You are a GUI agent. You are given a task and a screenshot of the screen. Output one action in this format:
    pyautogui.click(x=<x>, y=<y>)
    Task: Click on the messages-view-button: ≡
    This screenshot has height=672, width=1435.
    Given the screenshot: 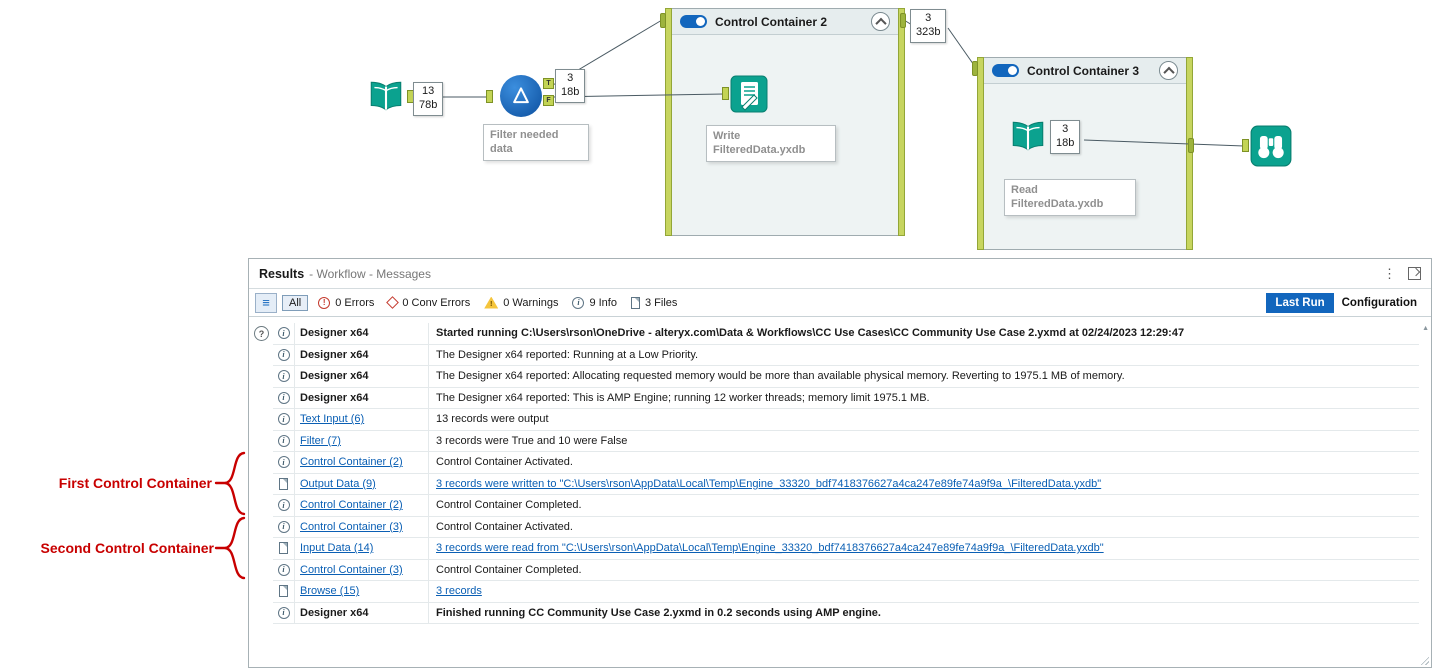 What is the action you would take?
    pyautogui.click(x=266, y=302)
    